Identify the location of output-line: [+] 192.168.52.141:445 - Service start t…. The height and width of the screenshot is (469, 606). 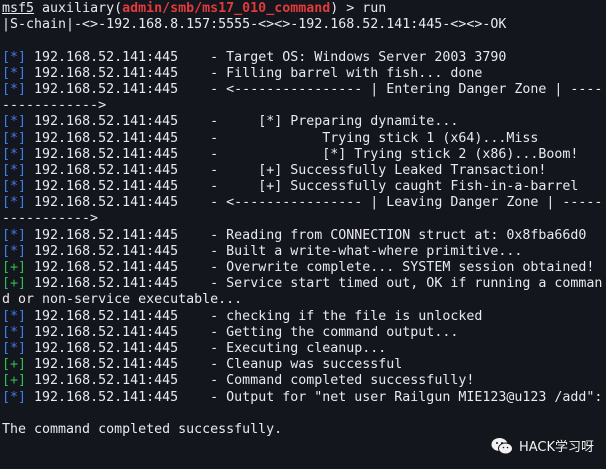
(304, 284).